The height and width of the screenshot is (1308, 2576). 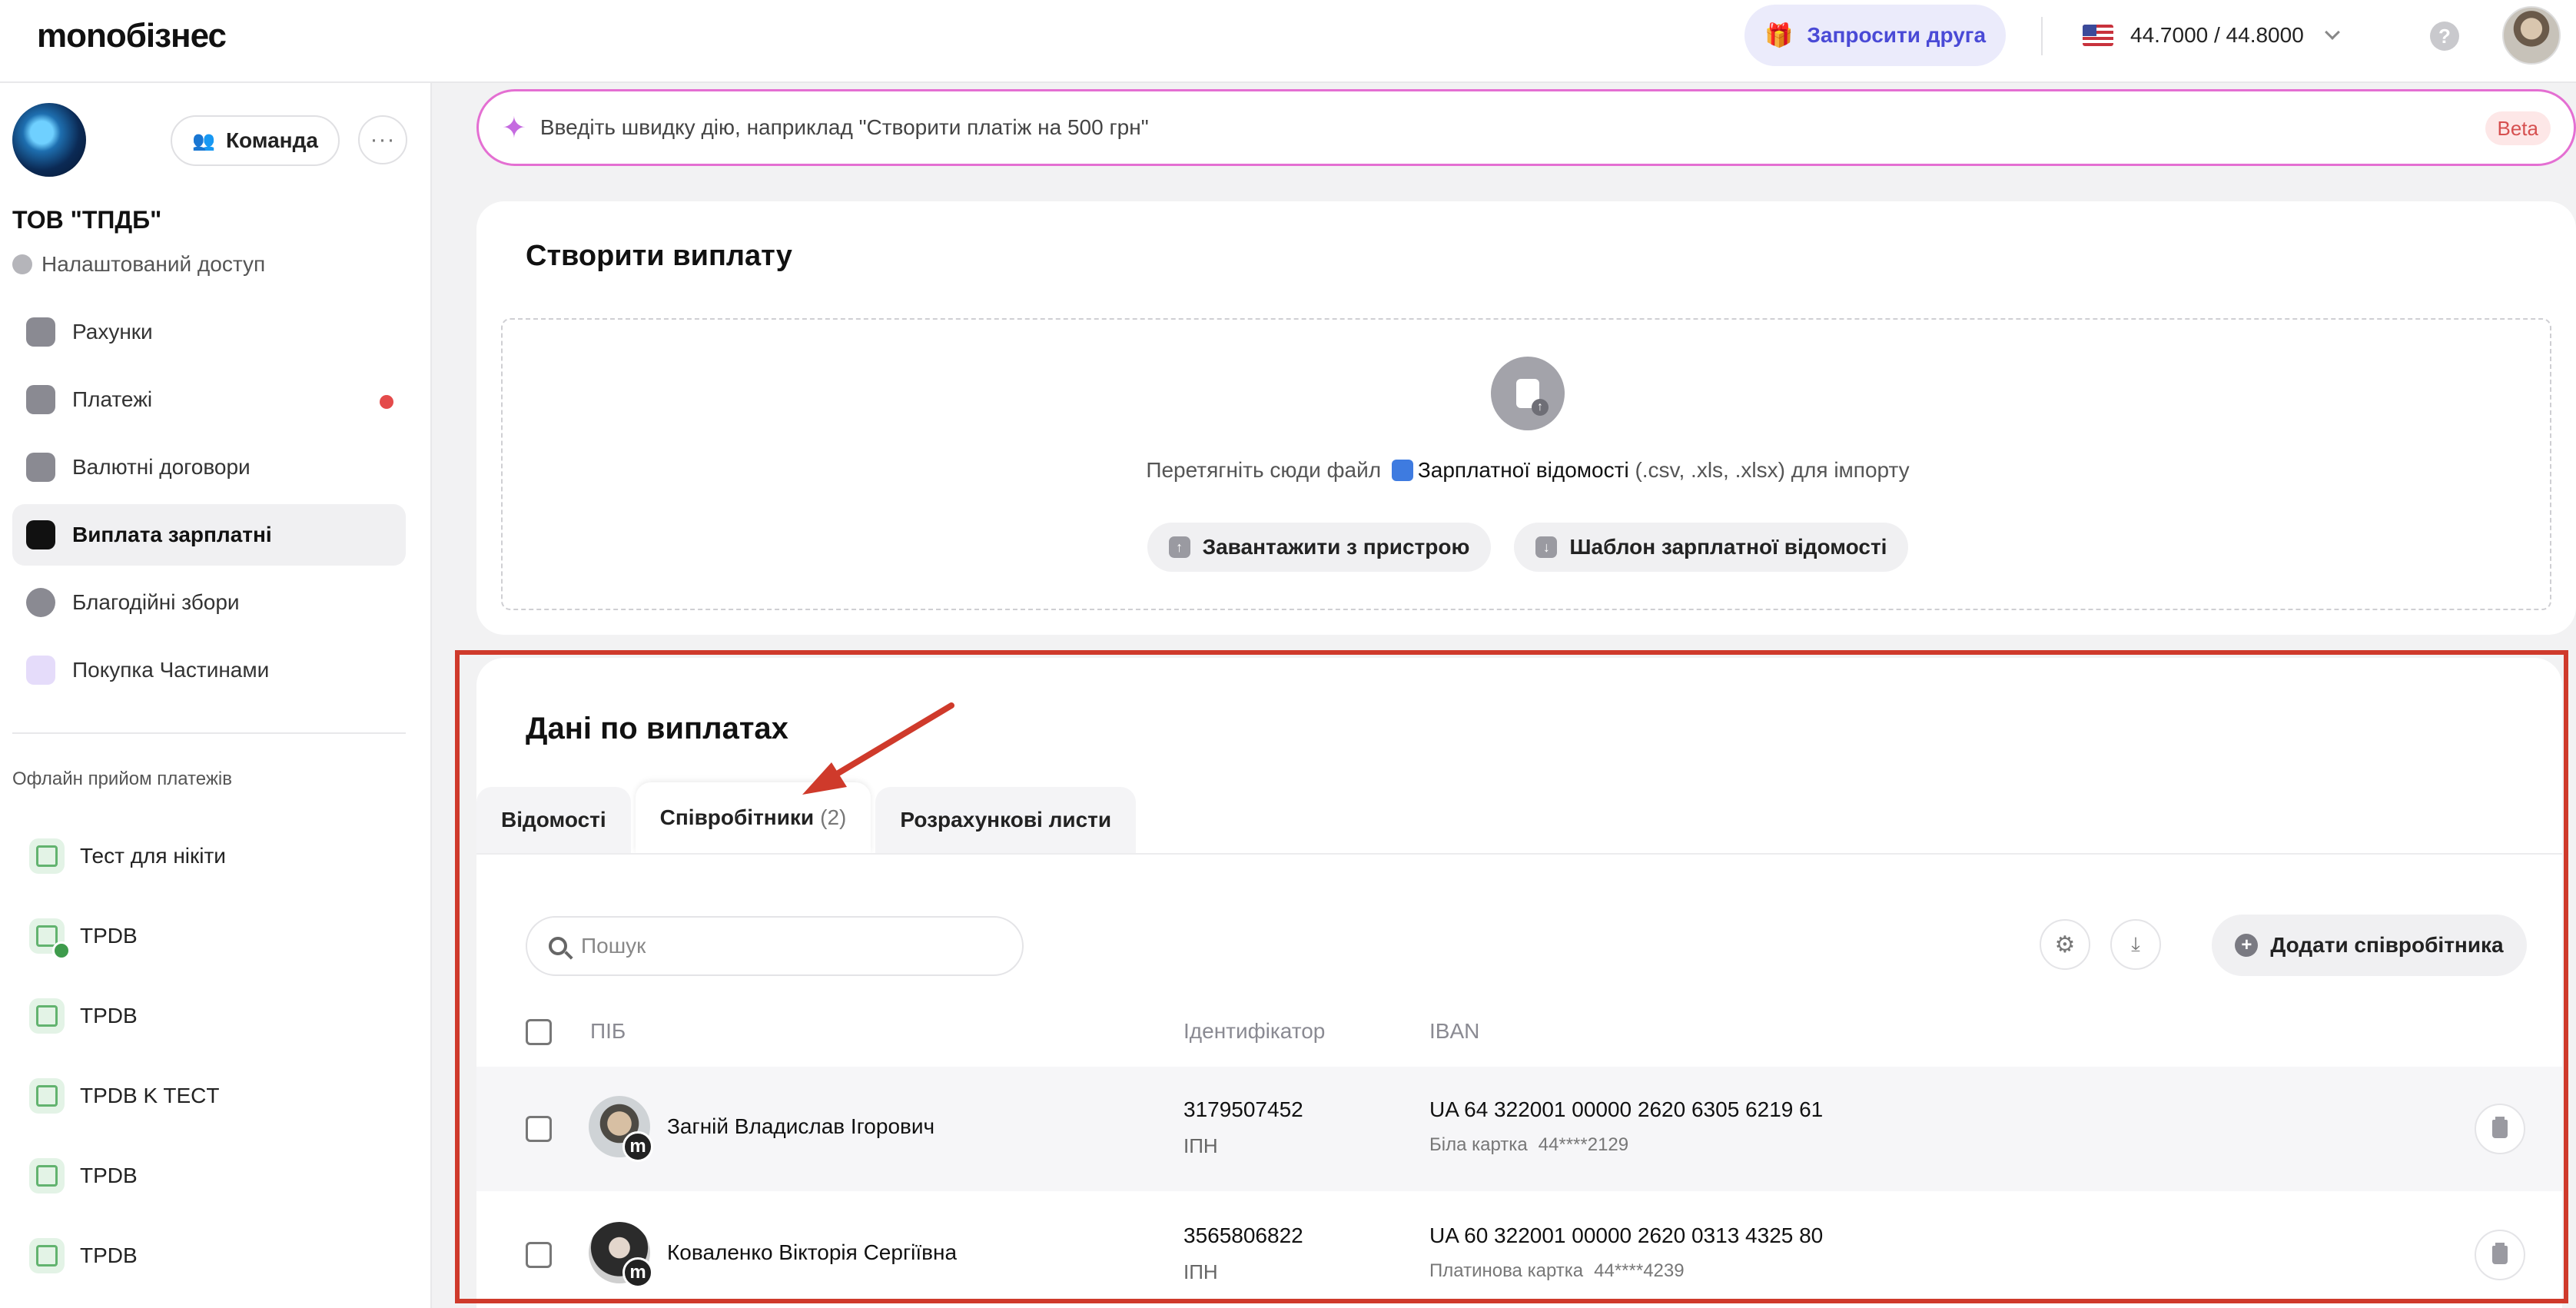 What do you see at coordinates (1200, 1271) in the screenshot?
I see `employee-id-type: ІПН` at bounding box center [1200, 1271].